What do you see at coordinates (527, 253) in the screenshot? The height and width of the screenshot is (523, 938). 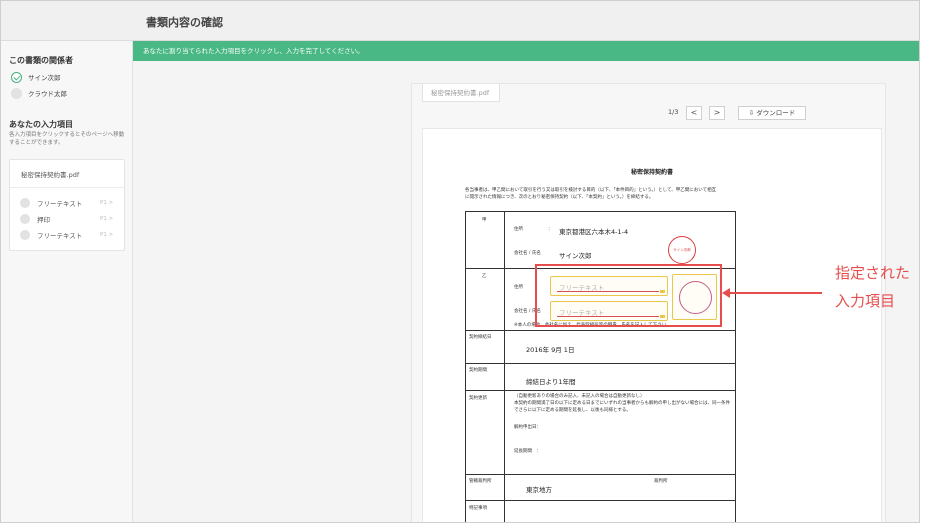 I see `company-label: 会社名 / 氏名` at bounding box center [527, 253].